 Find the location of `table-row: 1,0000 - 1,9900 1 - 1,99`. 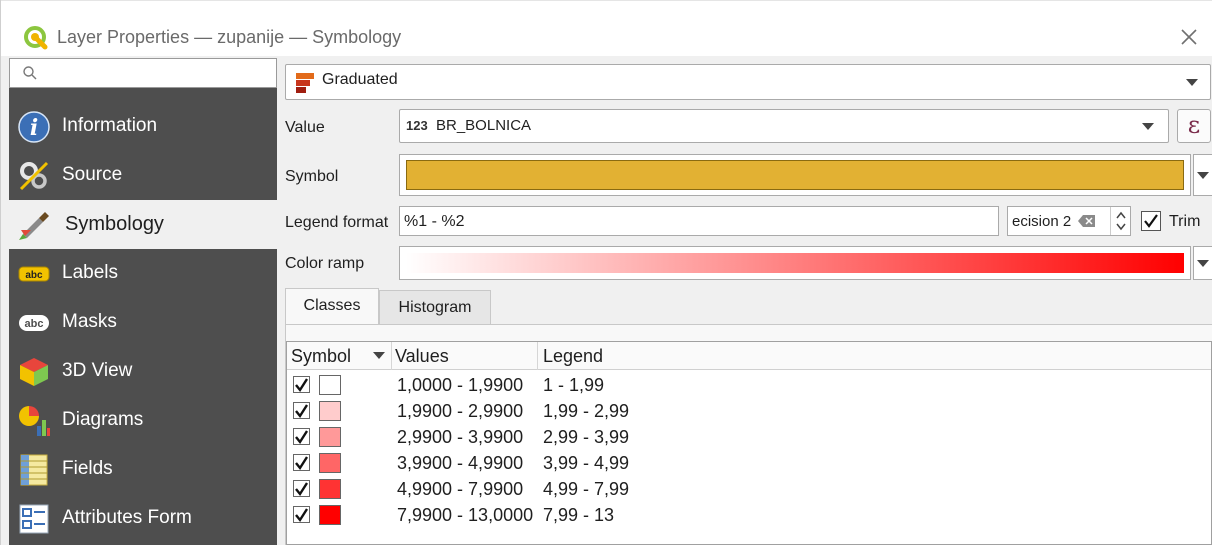

table-row: 1,0000 - 1,9900 1 - 1,99 is located at coordinates (749, 385).